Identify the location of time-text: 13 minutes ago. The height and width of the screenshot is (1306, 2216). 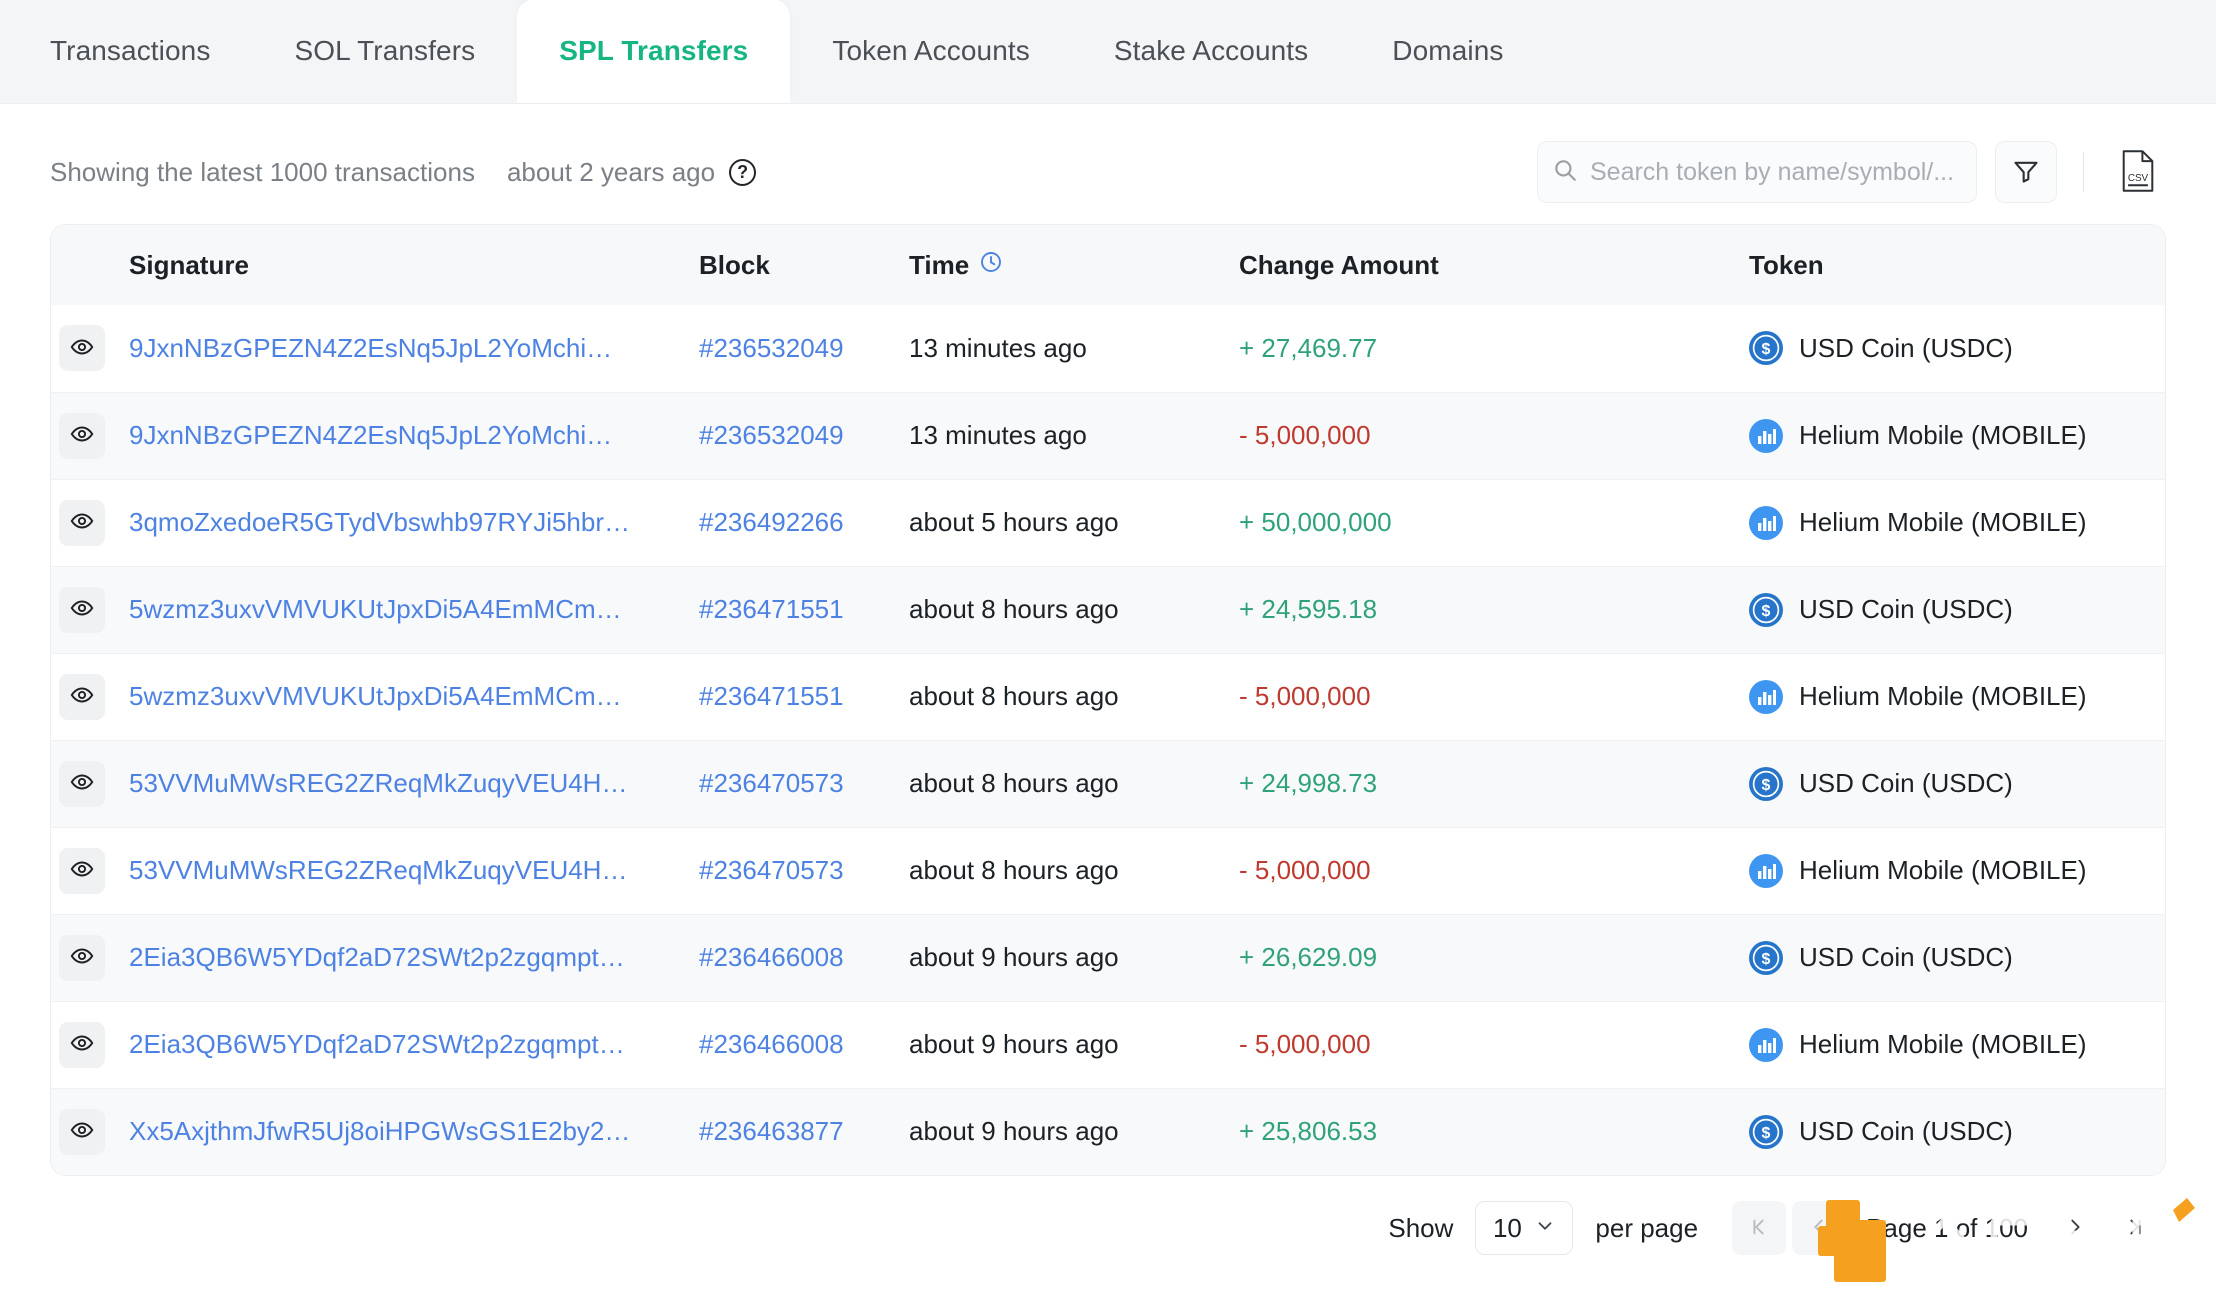
(998, 435).